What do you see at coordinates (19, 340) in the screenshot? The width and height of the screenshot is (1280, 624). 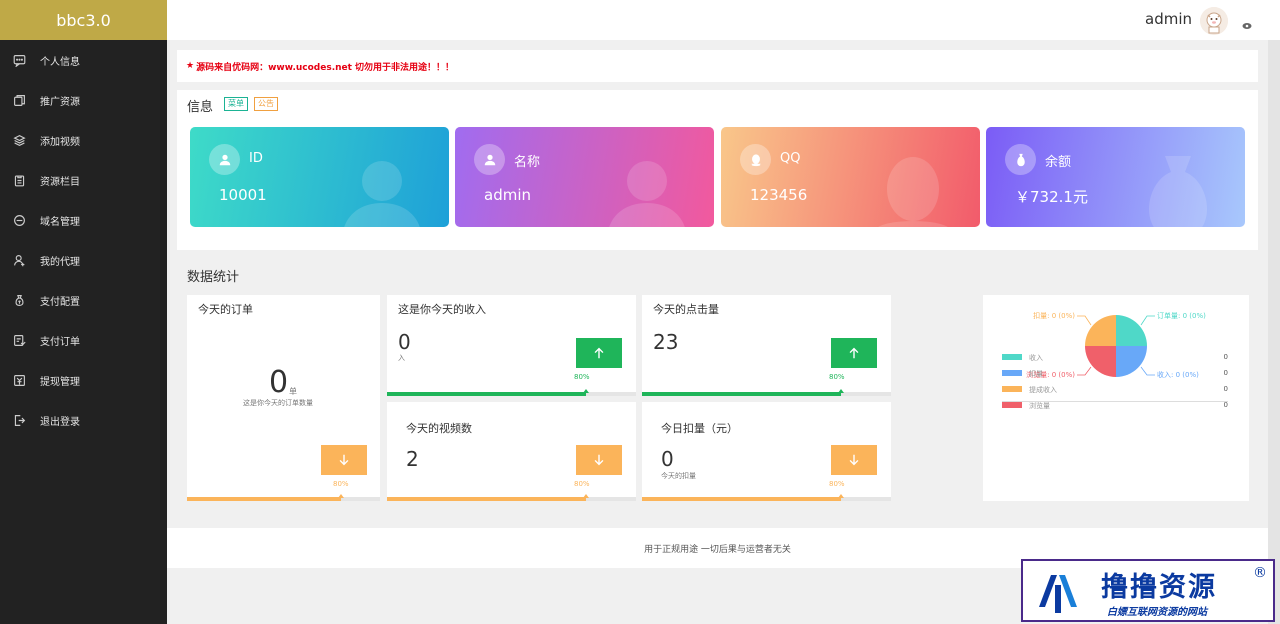 I see `order-icon` at bounding box center [19, 340].